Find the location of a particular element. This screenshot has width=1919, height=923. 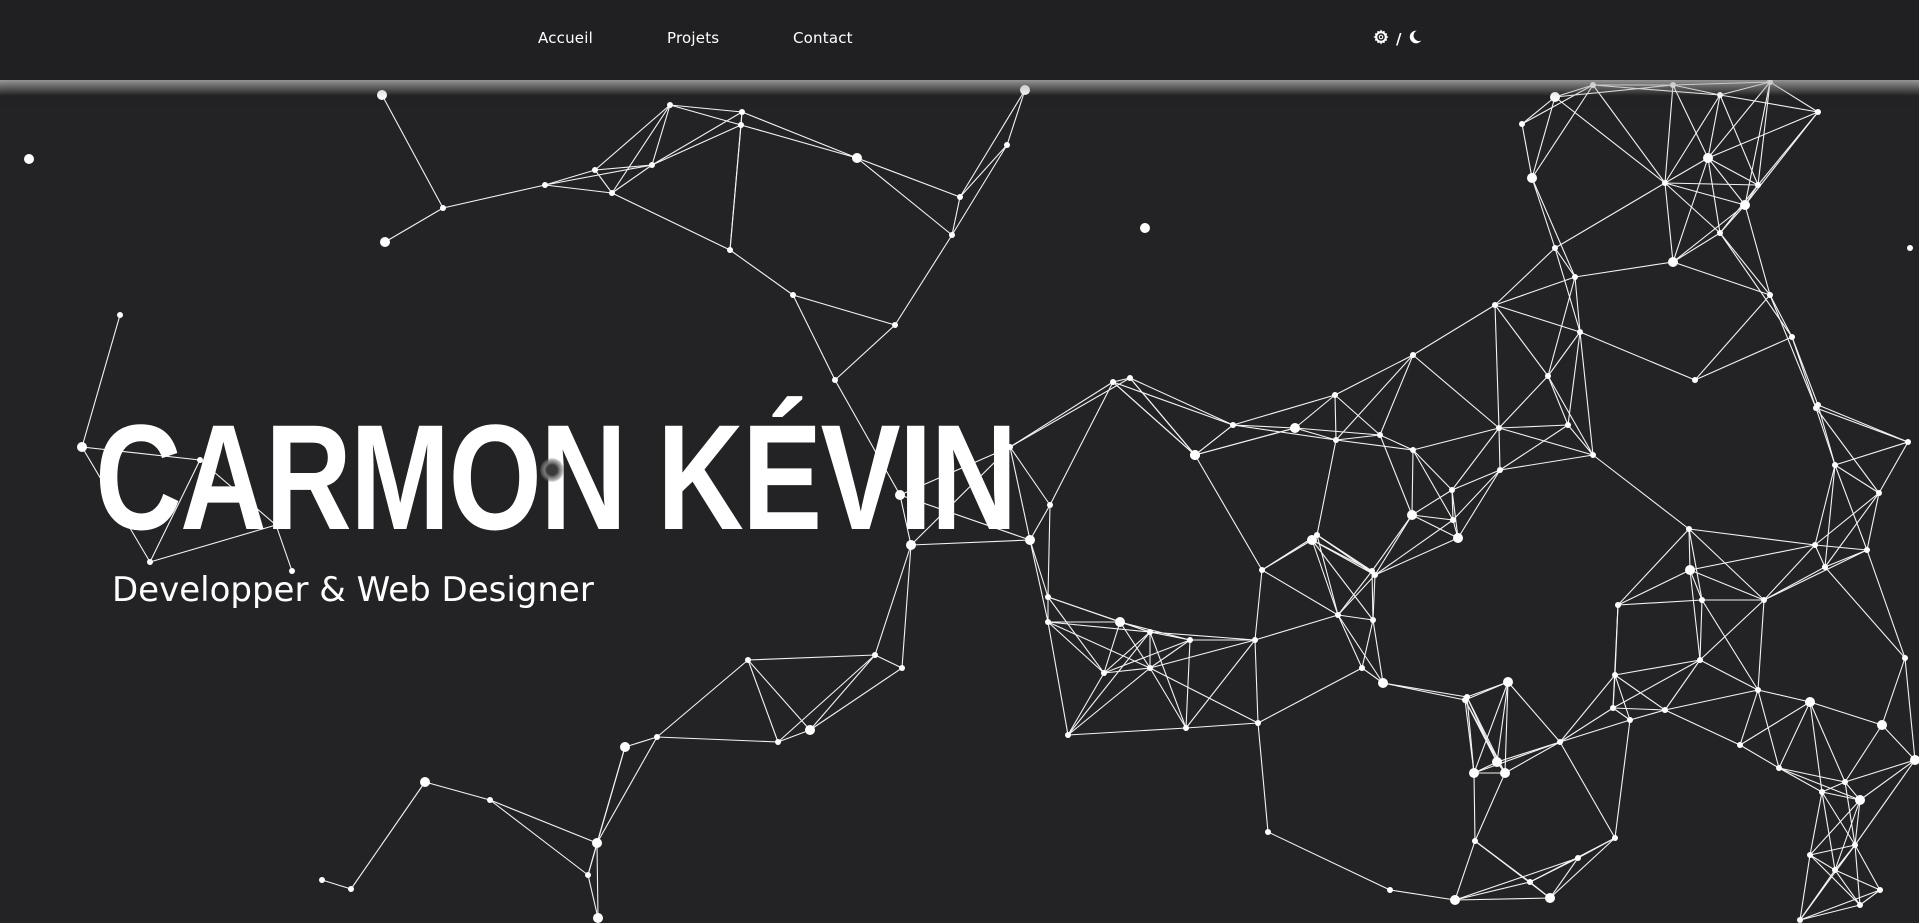

nav-link-contact: Contact is located at coordinates (823, 38).